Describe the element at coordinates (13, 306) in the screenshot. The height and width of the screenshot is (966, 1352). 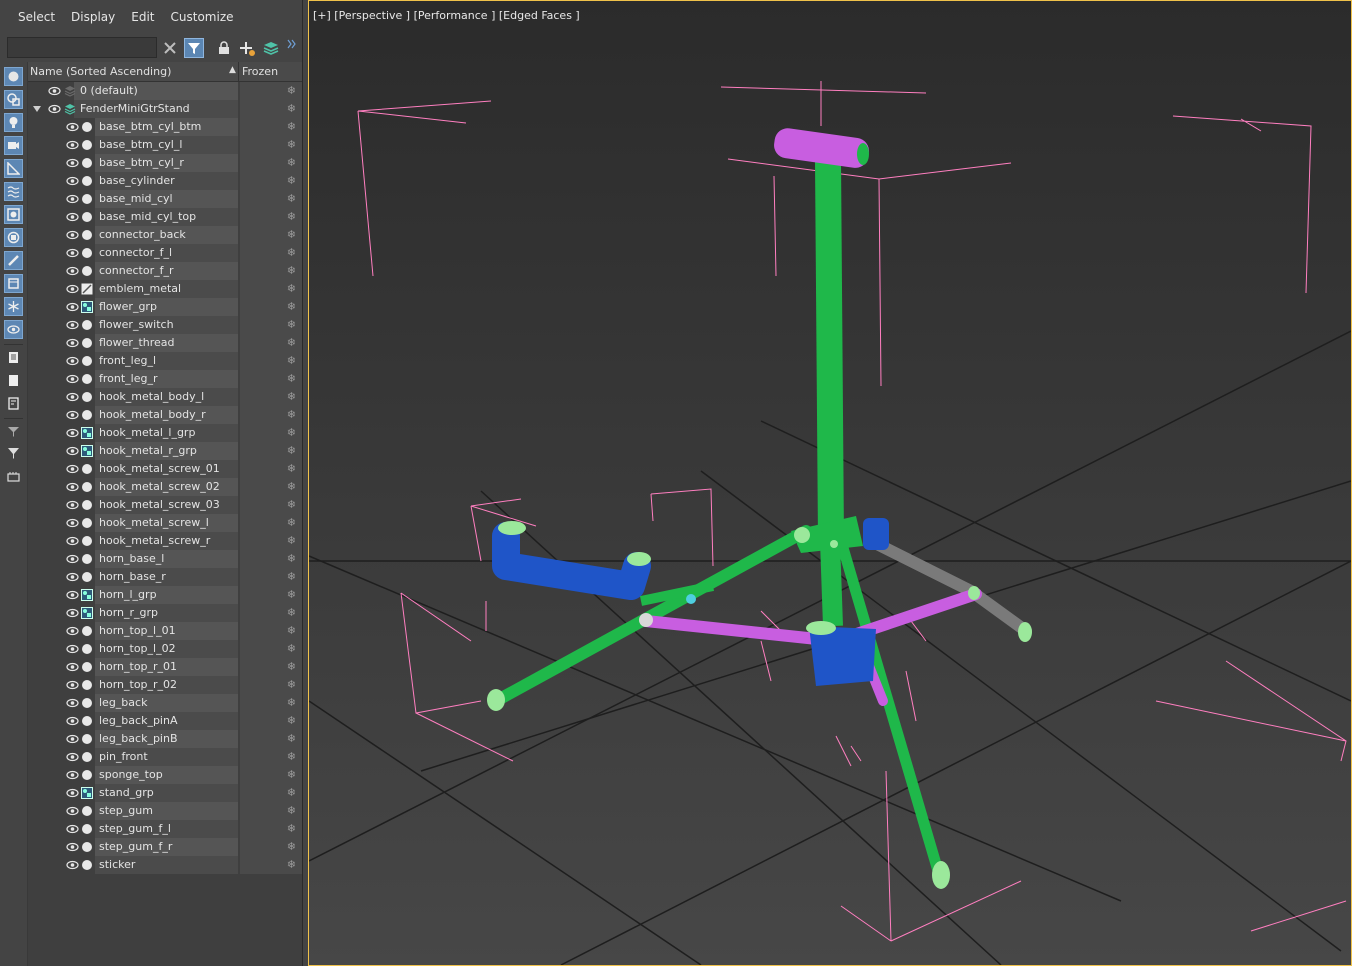
I see `display-frozen-icon` at that location.